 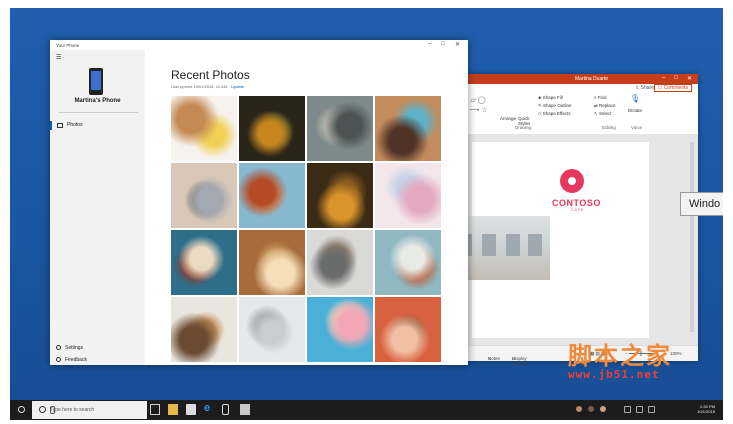 I want to click on microphone-icon: 🎙, so click(x=635, y=98).